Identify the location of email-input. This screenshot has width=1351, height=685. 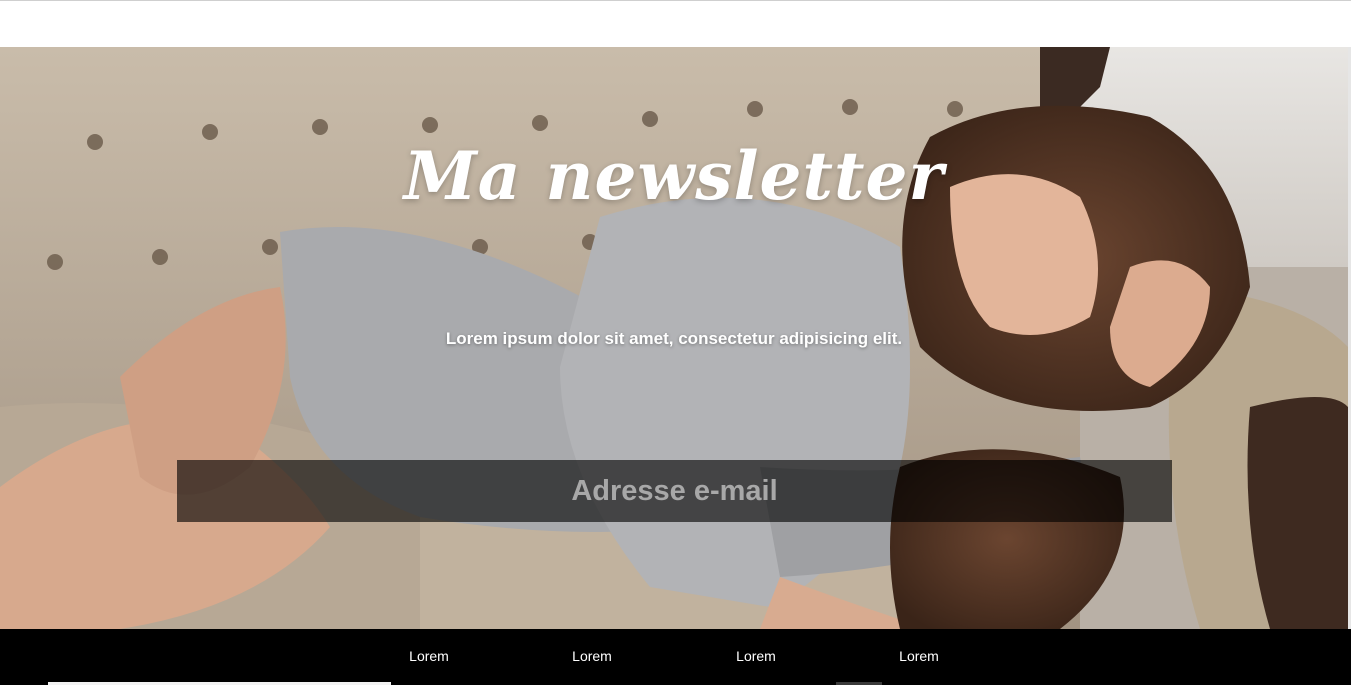
(674, 491).